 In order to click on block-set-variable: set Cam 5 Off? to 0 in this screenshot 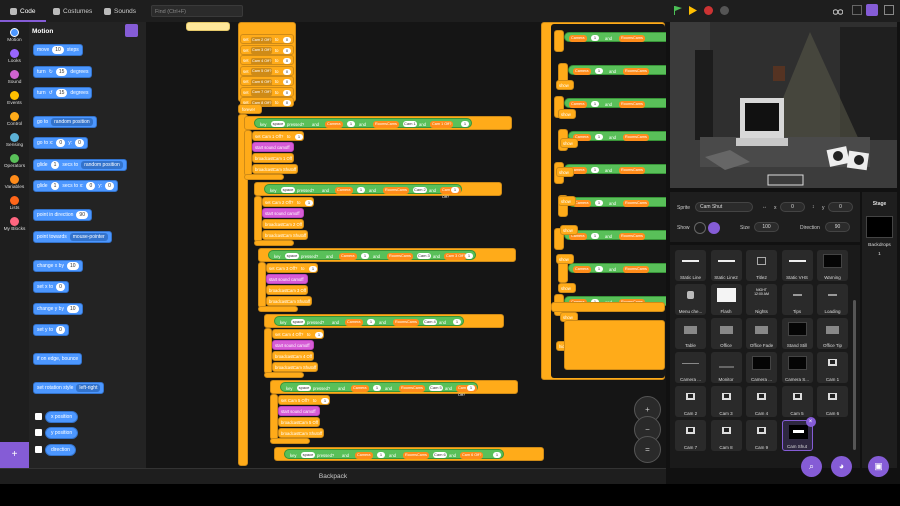, I will do `click(267, 70)`.